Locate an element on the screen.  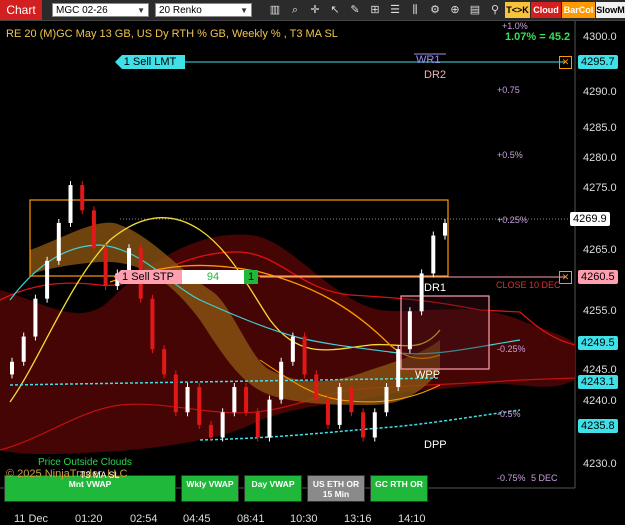
limit-price-tag: 4295.7 is located at coordinates (598, 62).